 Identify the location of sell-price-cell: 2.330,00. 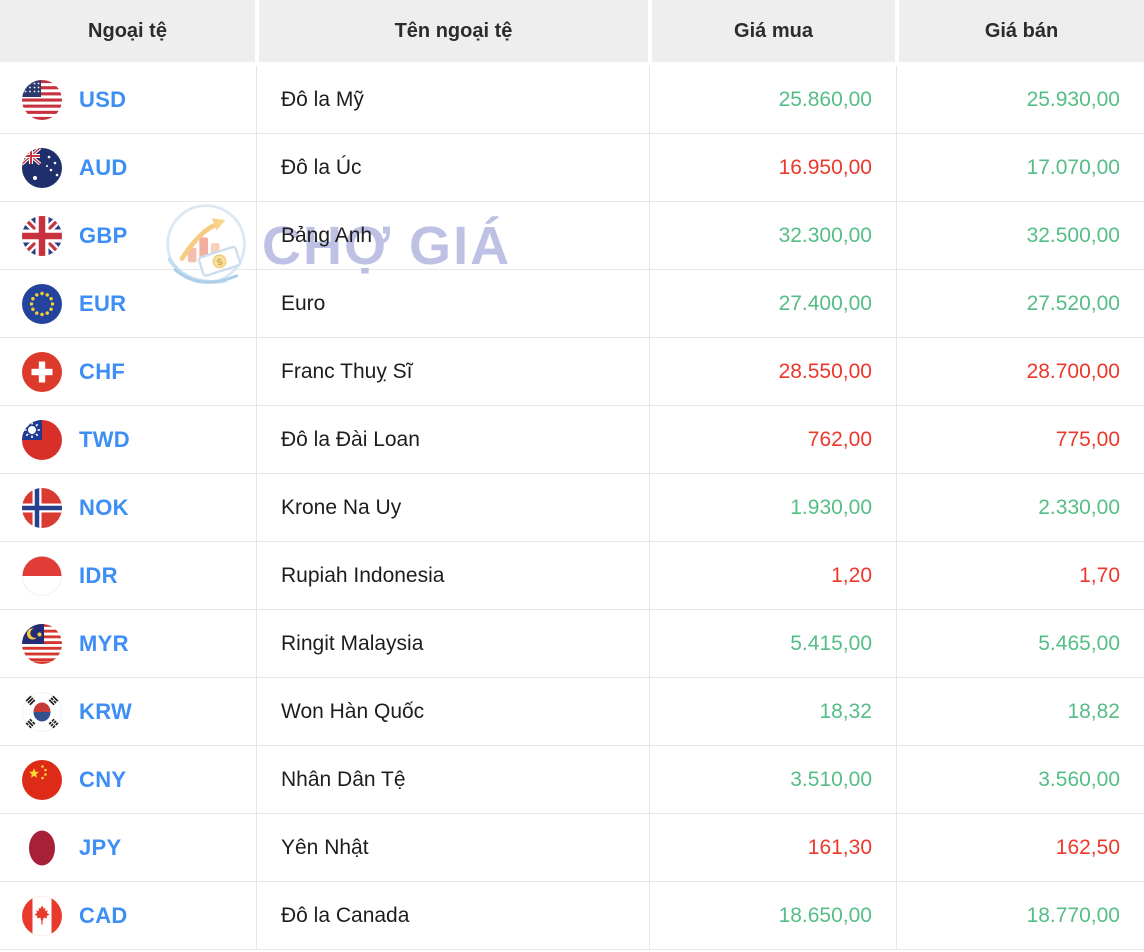
(1020, 507).